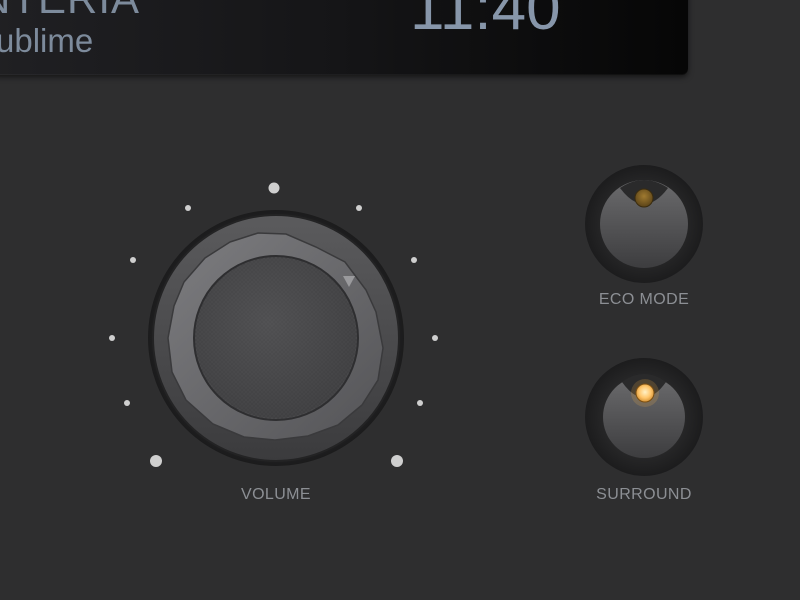  Describe the element at coordinates (644, 299) in the screenshot. I see `eco-mode-label: ECO MODE` at that location.